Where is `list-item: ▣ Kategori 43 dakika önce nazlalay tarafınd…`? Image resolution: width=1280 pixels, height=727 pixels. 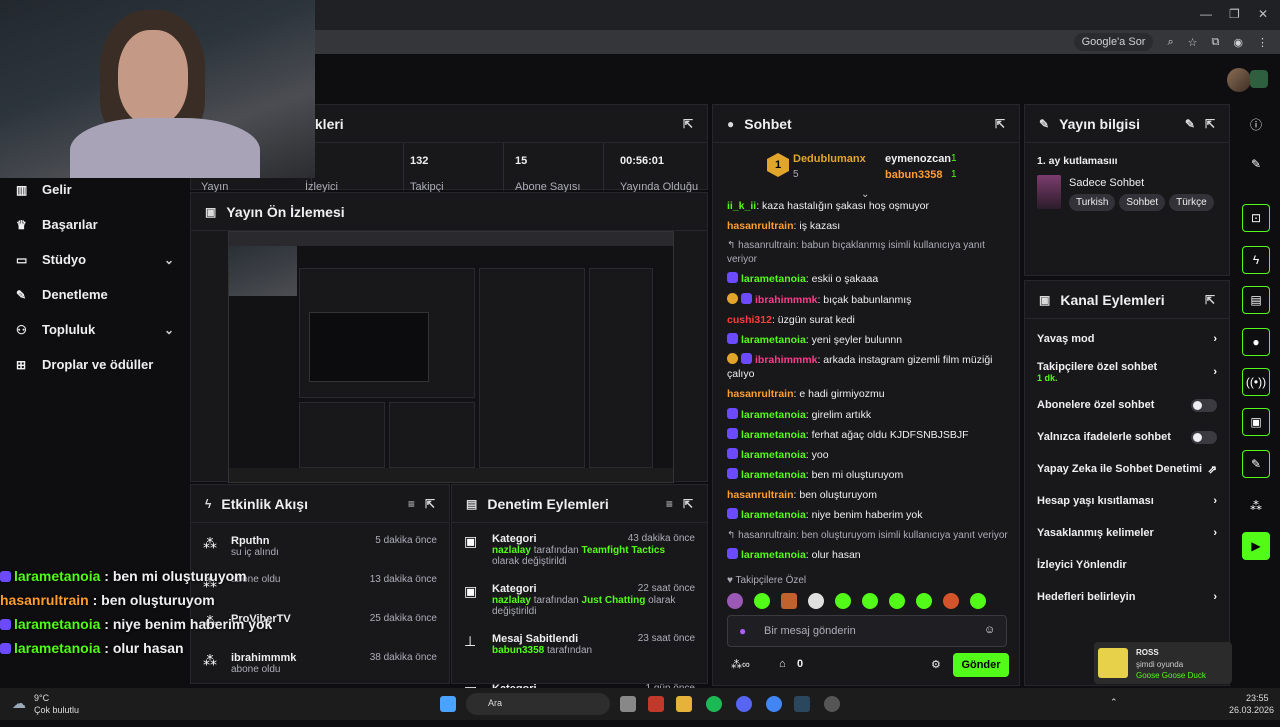
list-item: ▣ Kategori 43 dakika önce nazlalay tarafınd… is located at coordinates (579, 552).